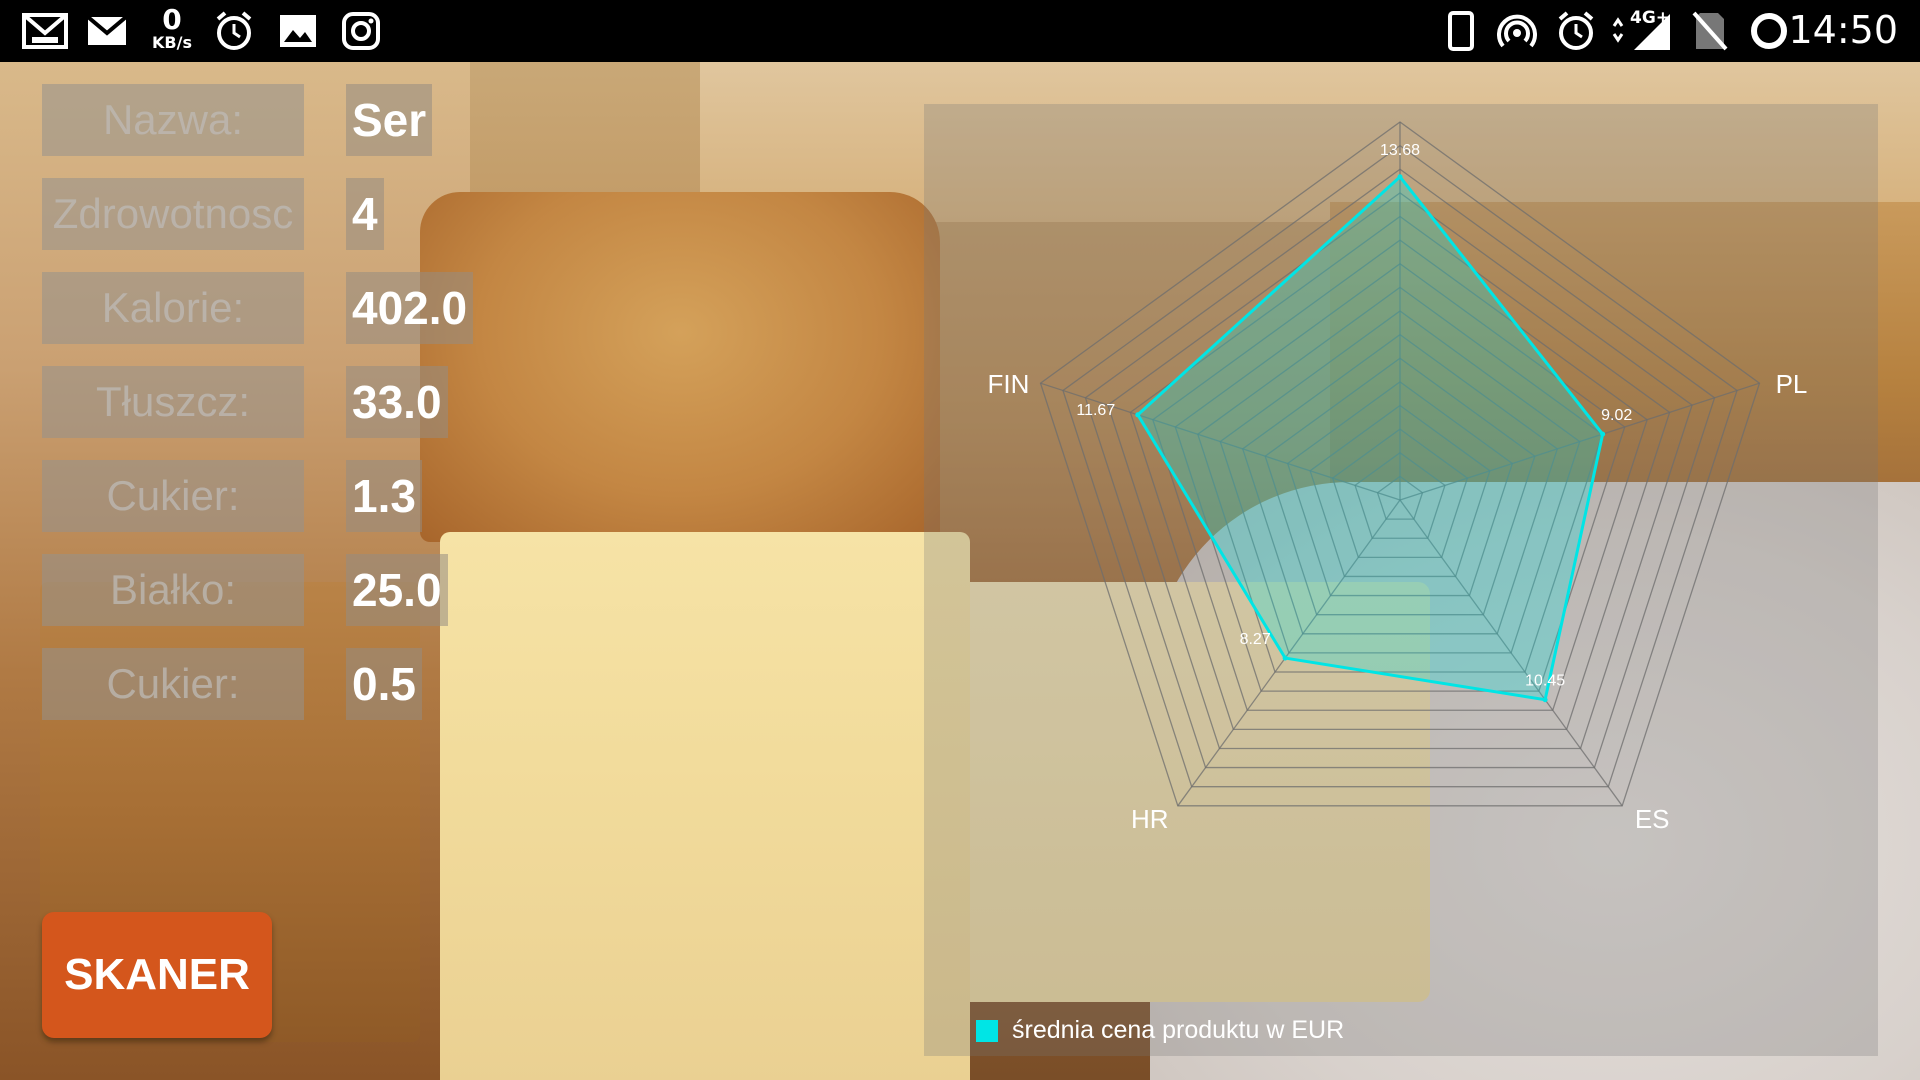 The image size is (1920, 1080). Describe the element at coordinates (1178, 1030) in the screenshot. I see `legend-label: średnia cena produktu w EUR` at that location.